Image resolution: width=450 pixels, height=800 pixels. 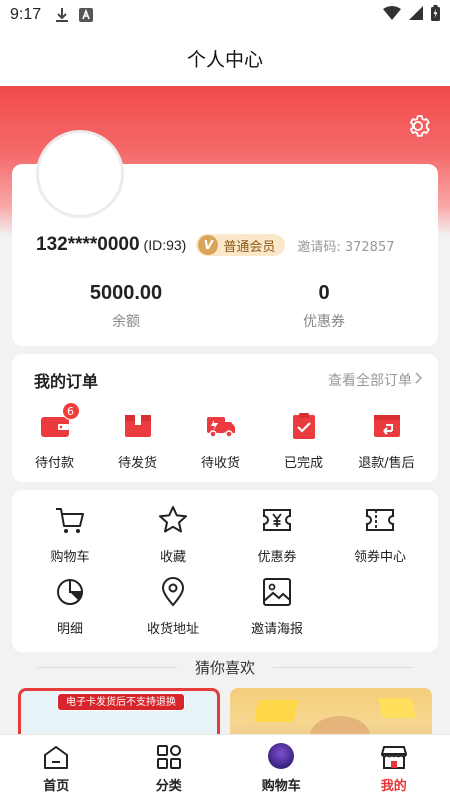 What do you see at coordinates (418, 380) in the screenshot?
I see `chevron-right-icon` at bounding box center [418, 380].